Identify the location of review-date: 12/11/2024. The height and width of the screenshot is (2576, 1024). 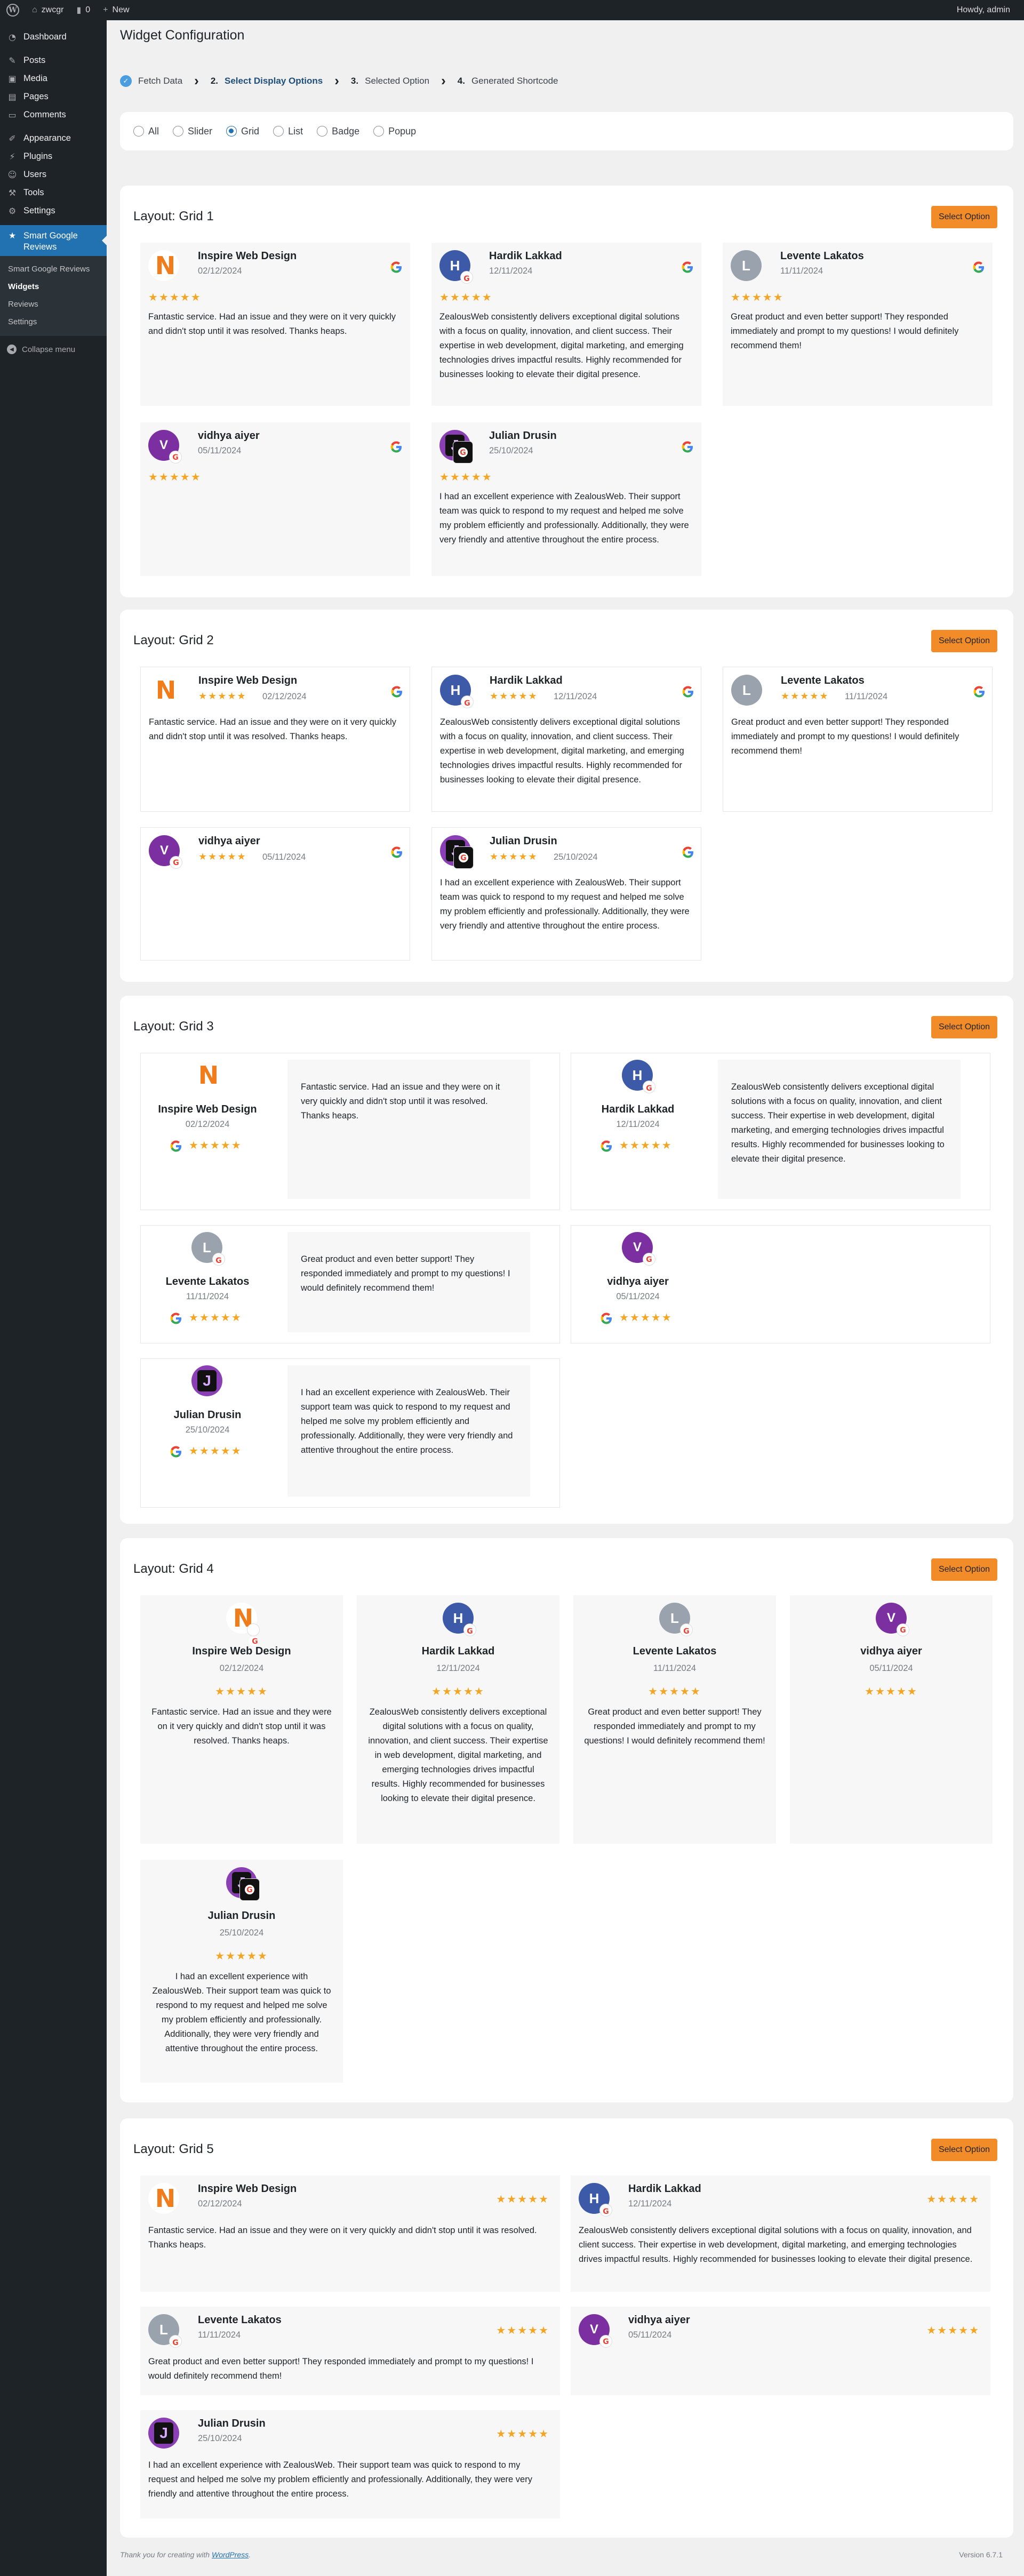
(575, 696).